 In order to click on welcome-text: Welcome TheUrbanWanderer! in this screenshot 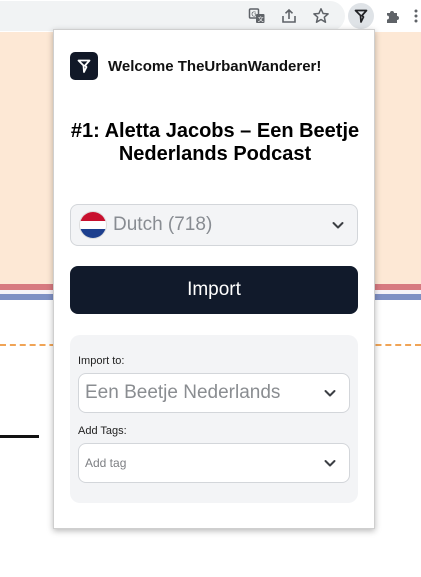, I will do `click(215, 66)`.